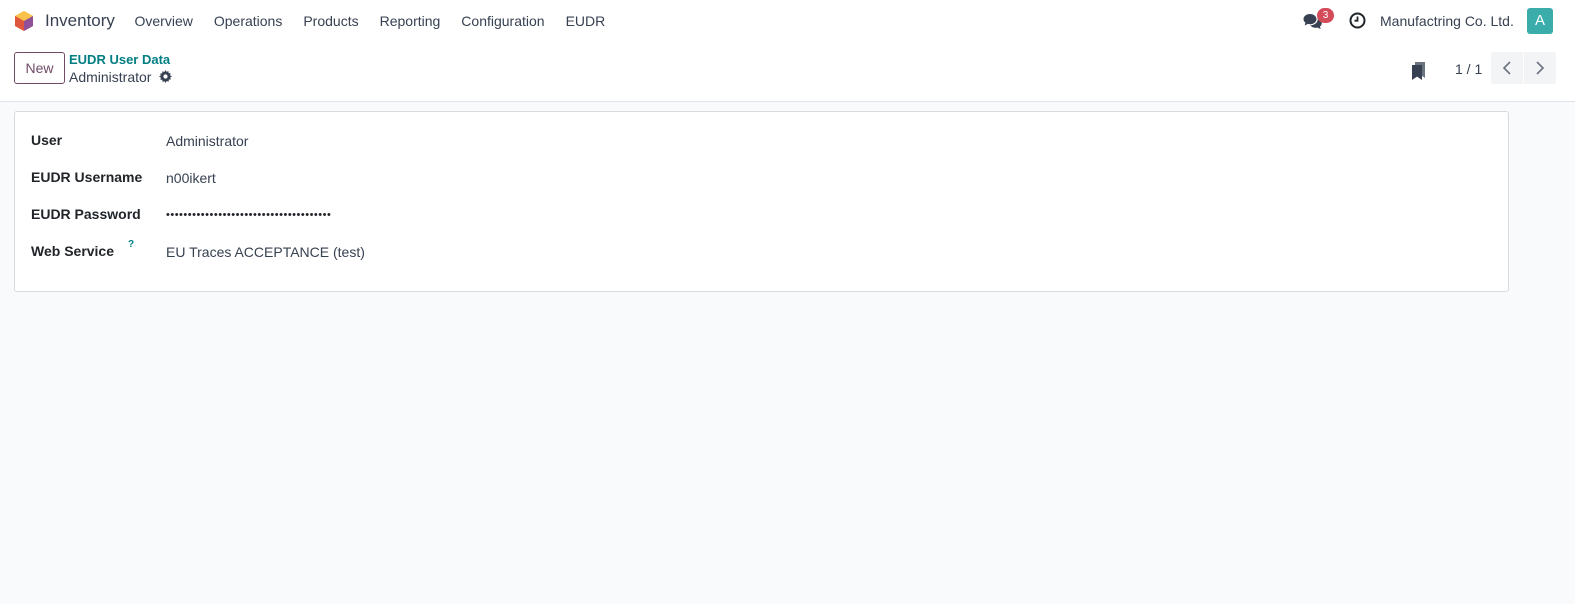  I want to click on control-panel: New EUDR User Data Administrator 1 / 1, so click(787, 72).